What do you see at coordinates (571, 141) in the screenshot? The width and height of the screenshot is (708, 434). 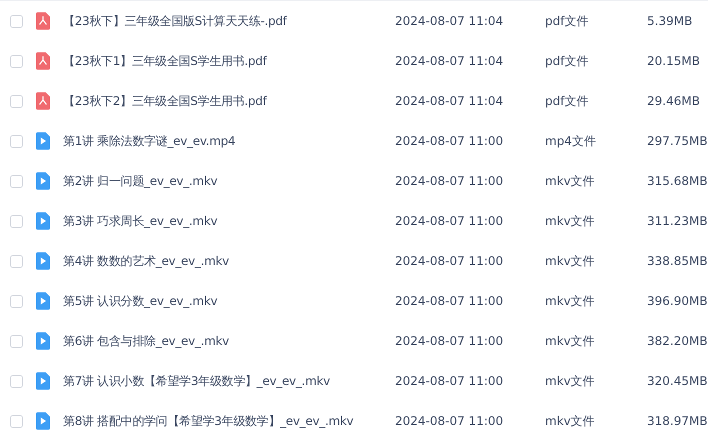 I see `file-type: mp4文件` at bounding box center [571, 141].